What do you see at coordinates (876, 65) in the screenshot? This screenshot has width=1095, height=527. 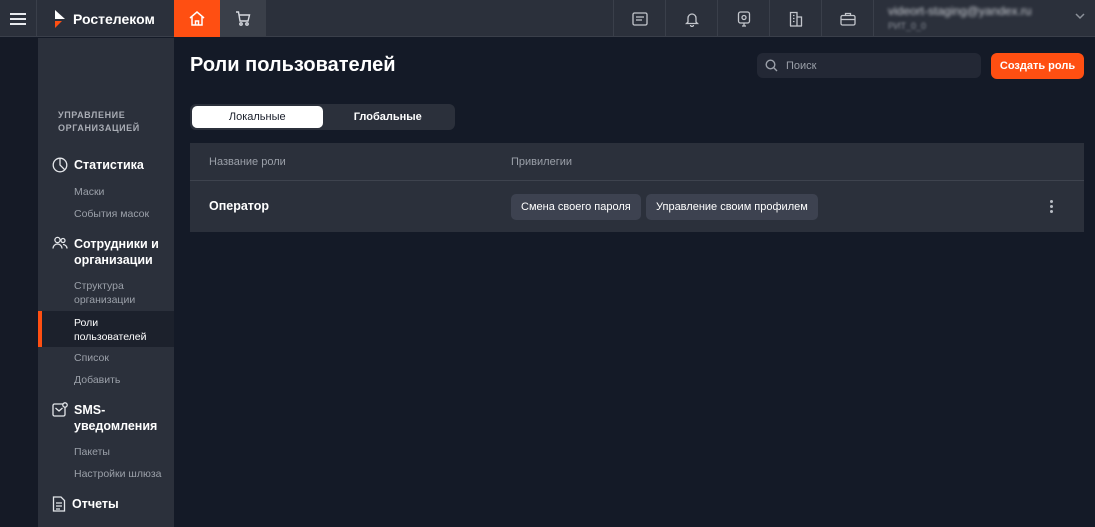 I see `search-input` at bounding box center [876, 65].